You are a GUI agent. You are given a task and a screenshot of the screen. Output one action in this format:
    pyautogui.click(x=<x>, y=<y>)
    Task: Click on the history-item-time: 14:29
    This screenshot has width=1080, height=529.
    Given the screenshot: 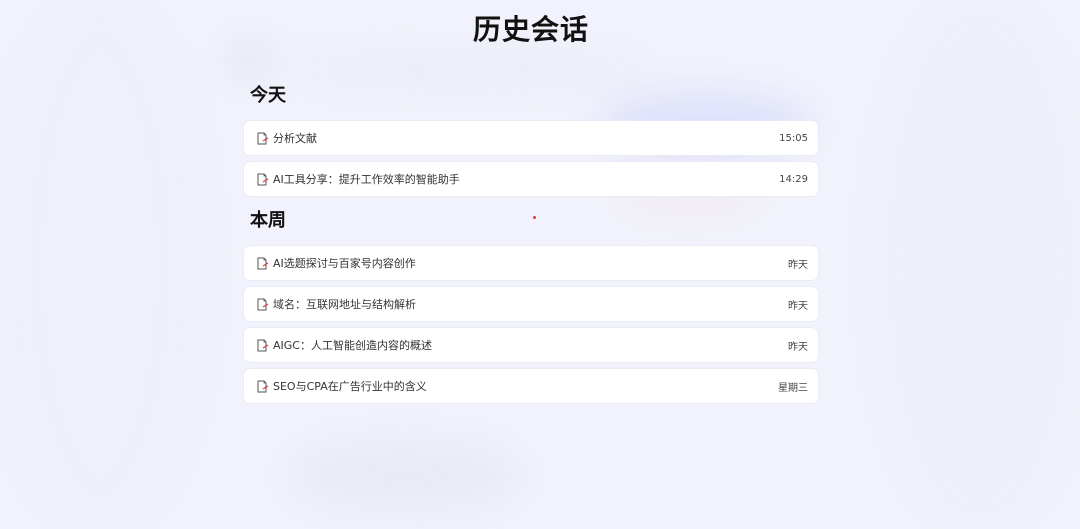 What is the action you would take?
    pyautogui.click(x=793, y=179)
    